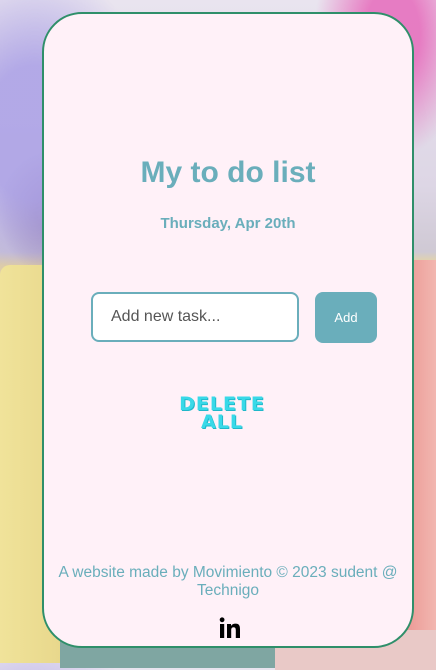  I want to click on new-task-input, so click(195, 317).